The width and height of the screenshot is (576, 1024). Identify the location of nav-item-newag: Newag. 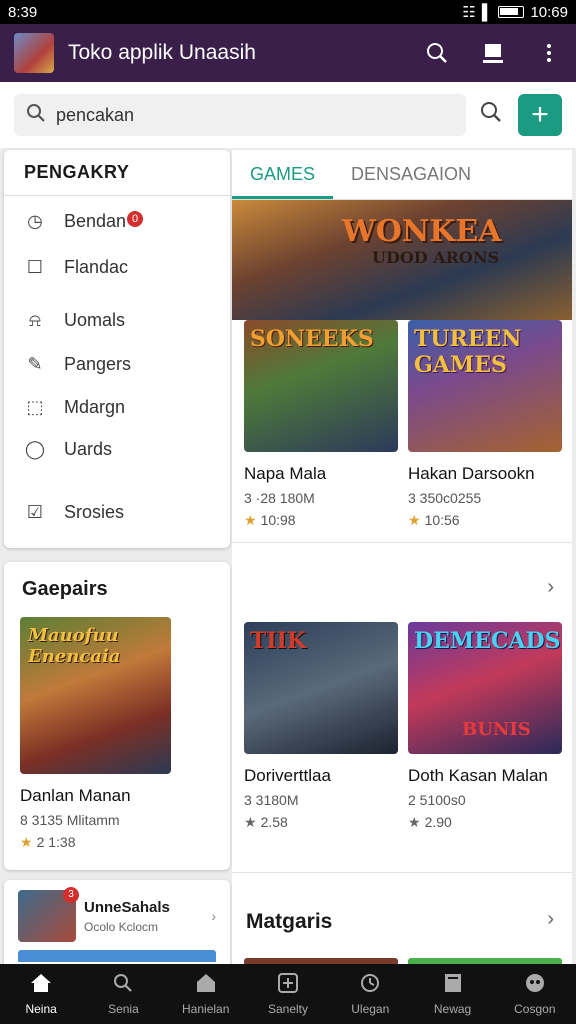
(452, 994).